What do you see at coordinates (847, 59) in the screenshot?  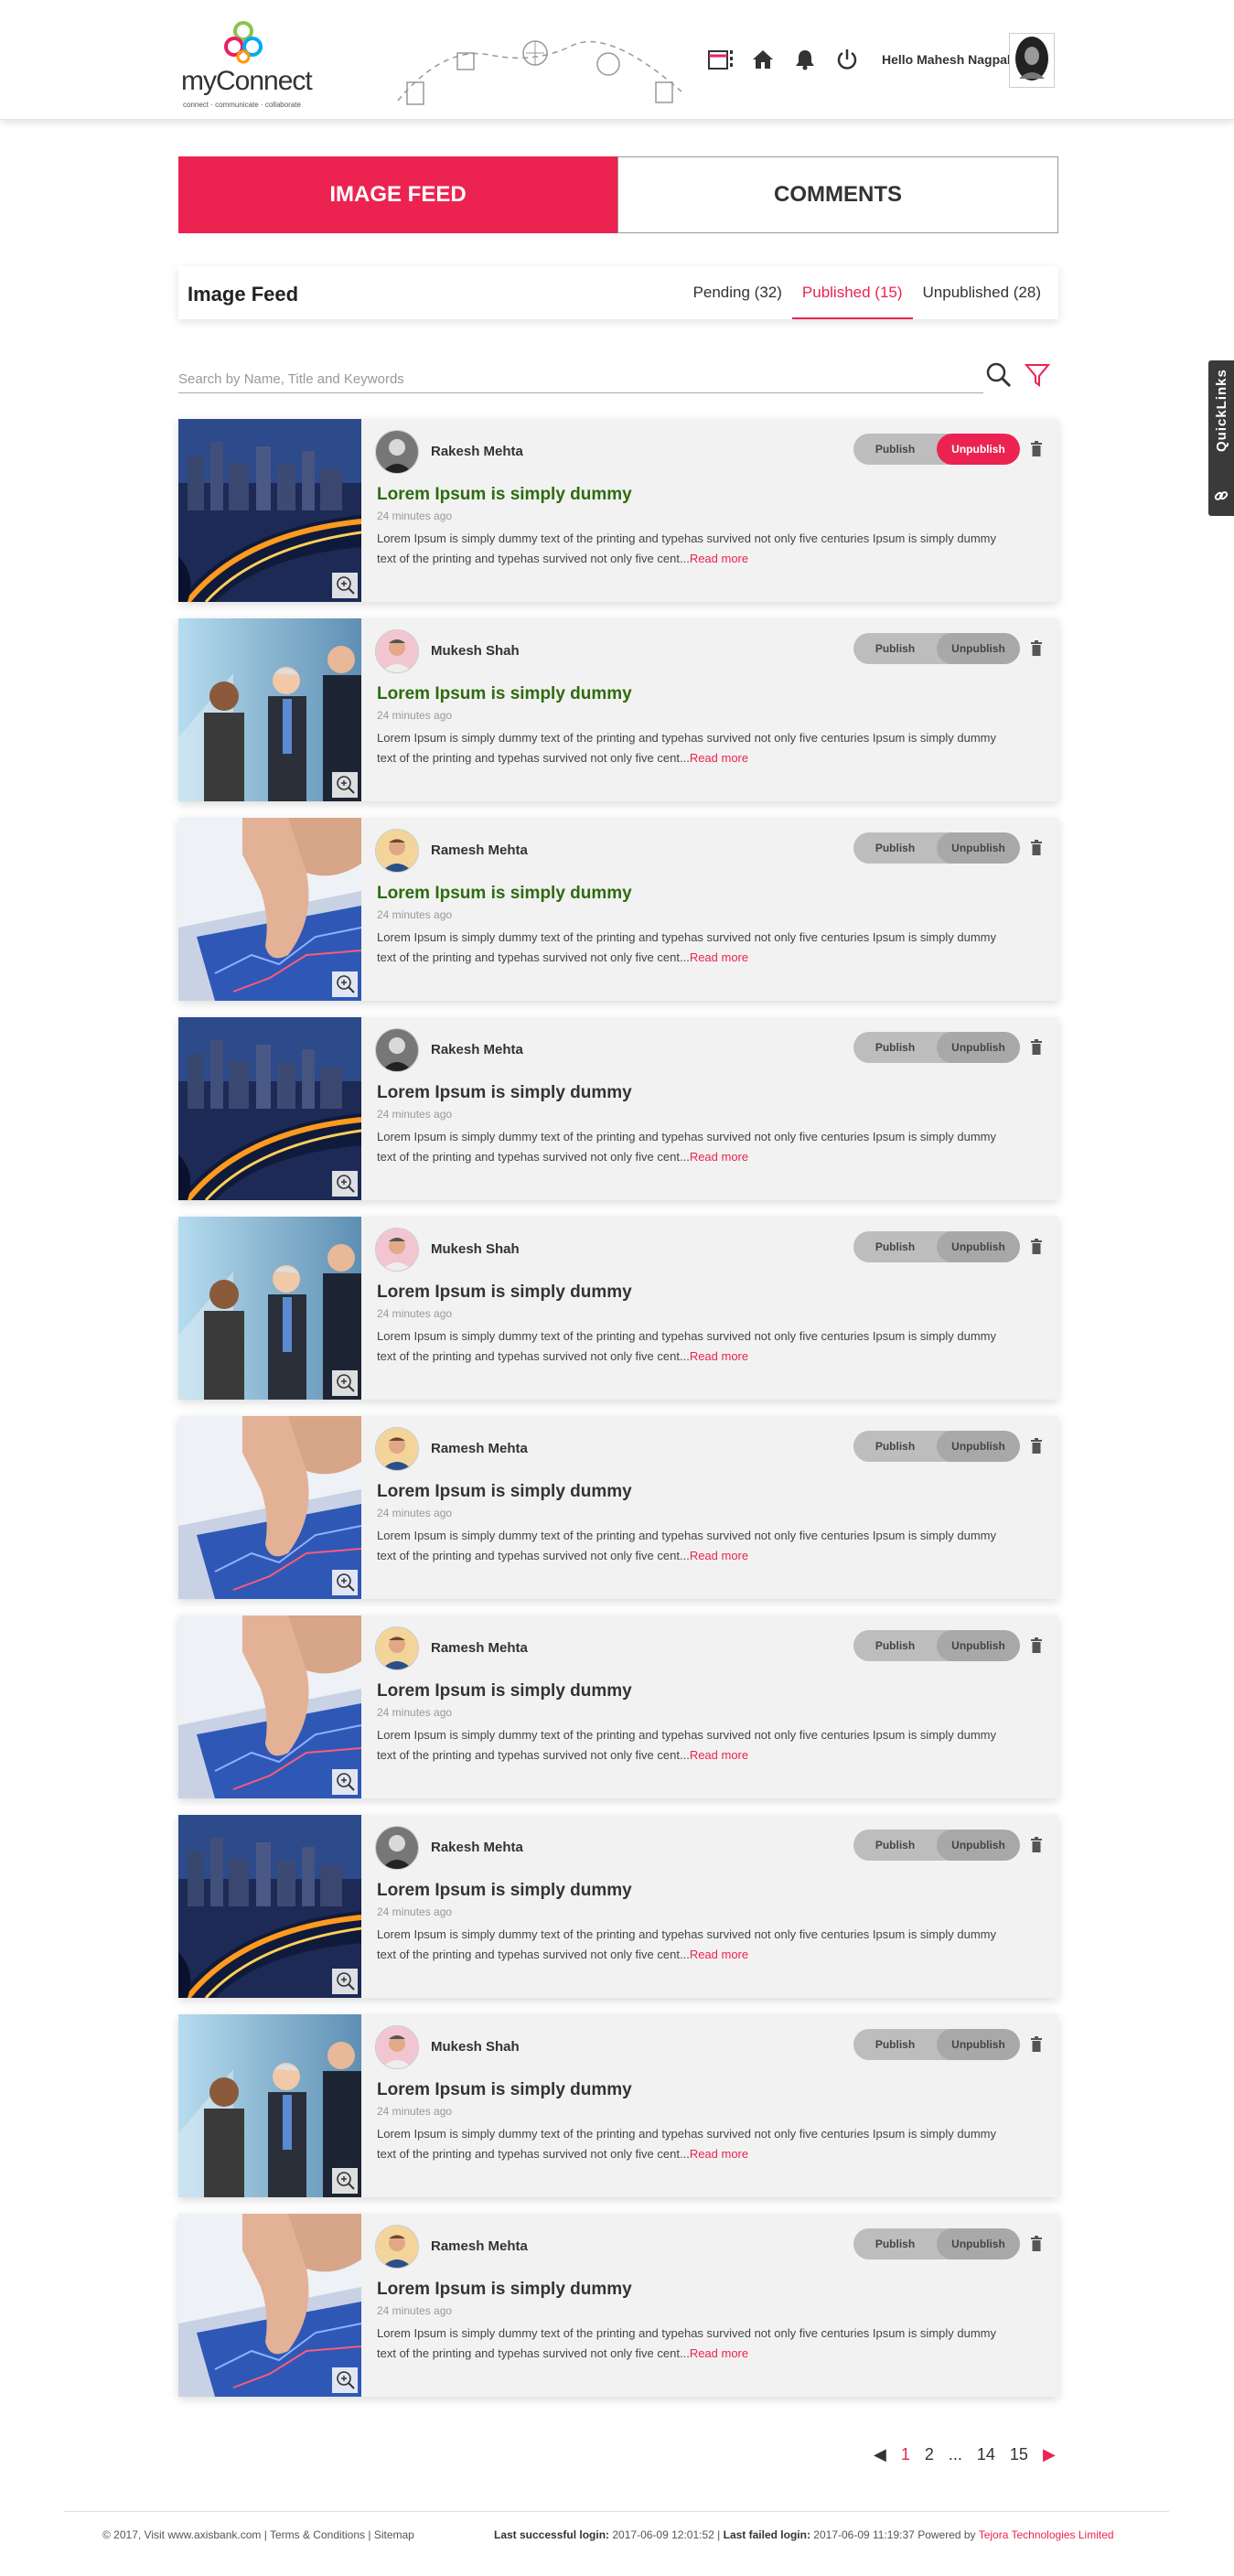 I see `power-icon` at bounding box center [847, 59].